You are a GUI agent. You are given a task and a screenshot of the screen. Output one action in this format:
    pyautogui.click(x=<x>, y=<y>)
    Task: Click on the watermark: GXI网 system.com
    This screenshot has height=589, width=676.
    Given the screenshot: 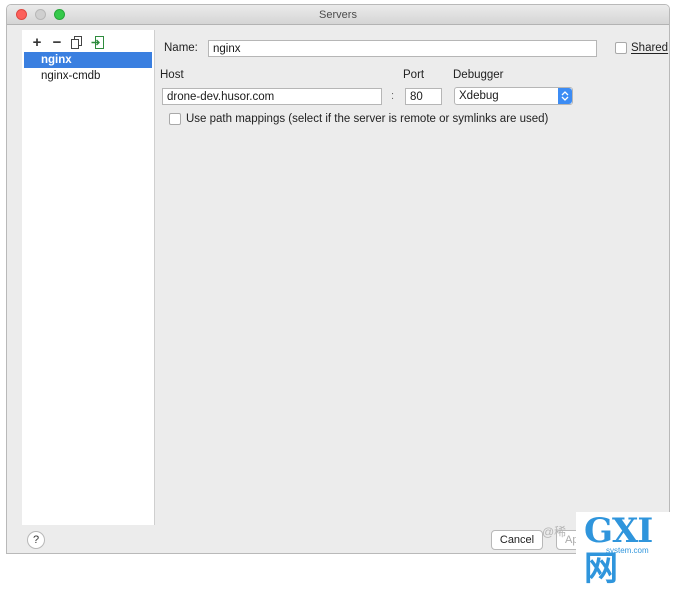 What is the action you would take?
    pyautogui.click(x=626, y=550)
    